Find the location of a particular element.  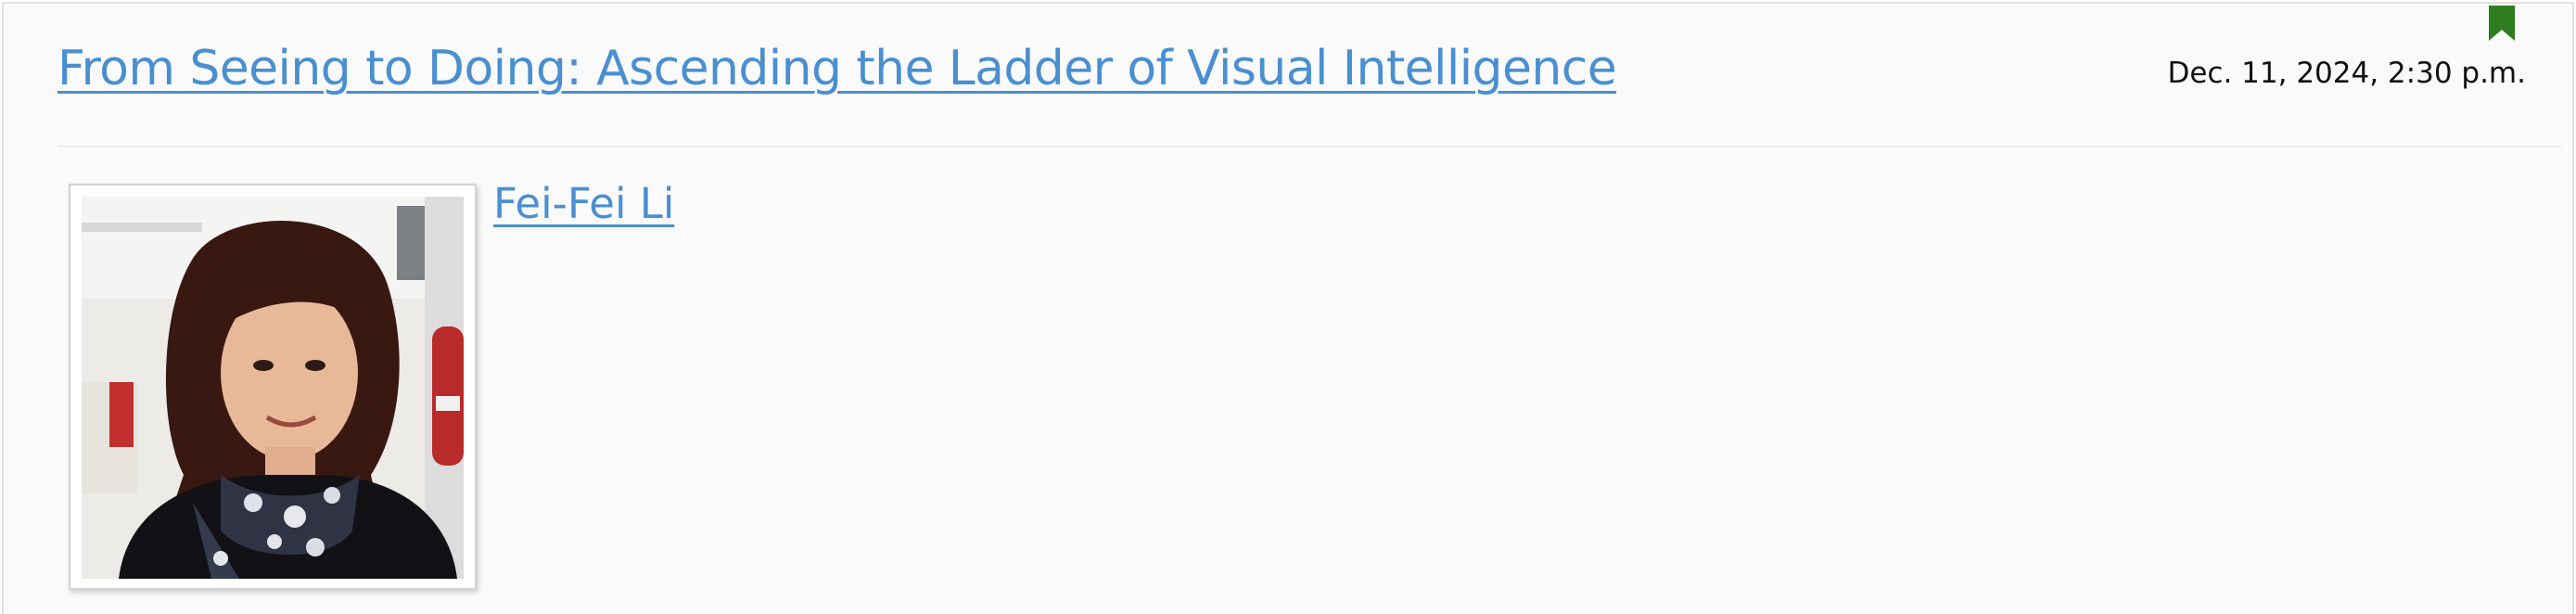

author-name-link: Fei-Fei Li is located at coordinates (583, 204).